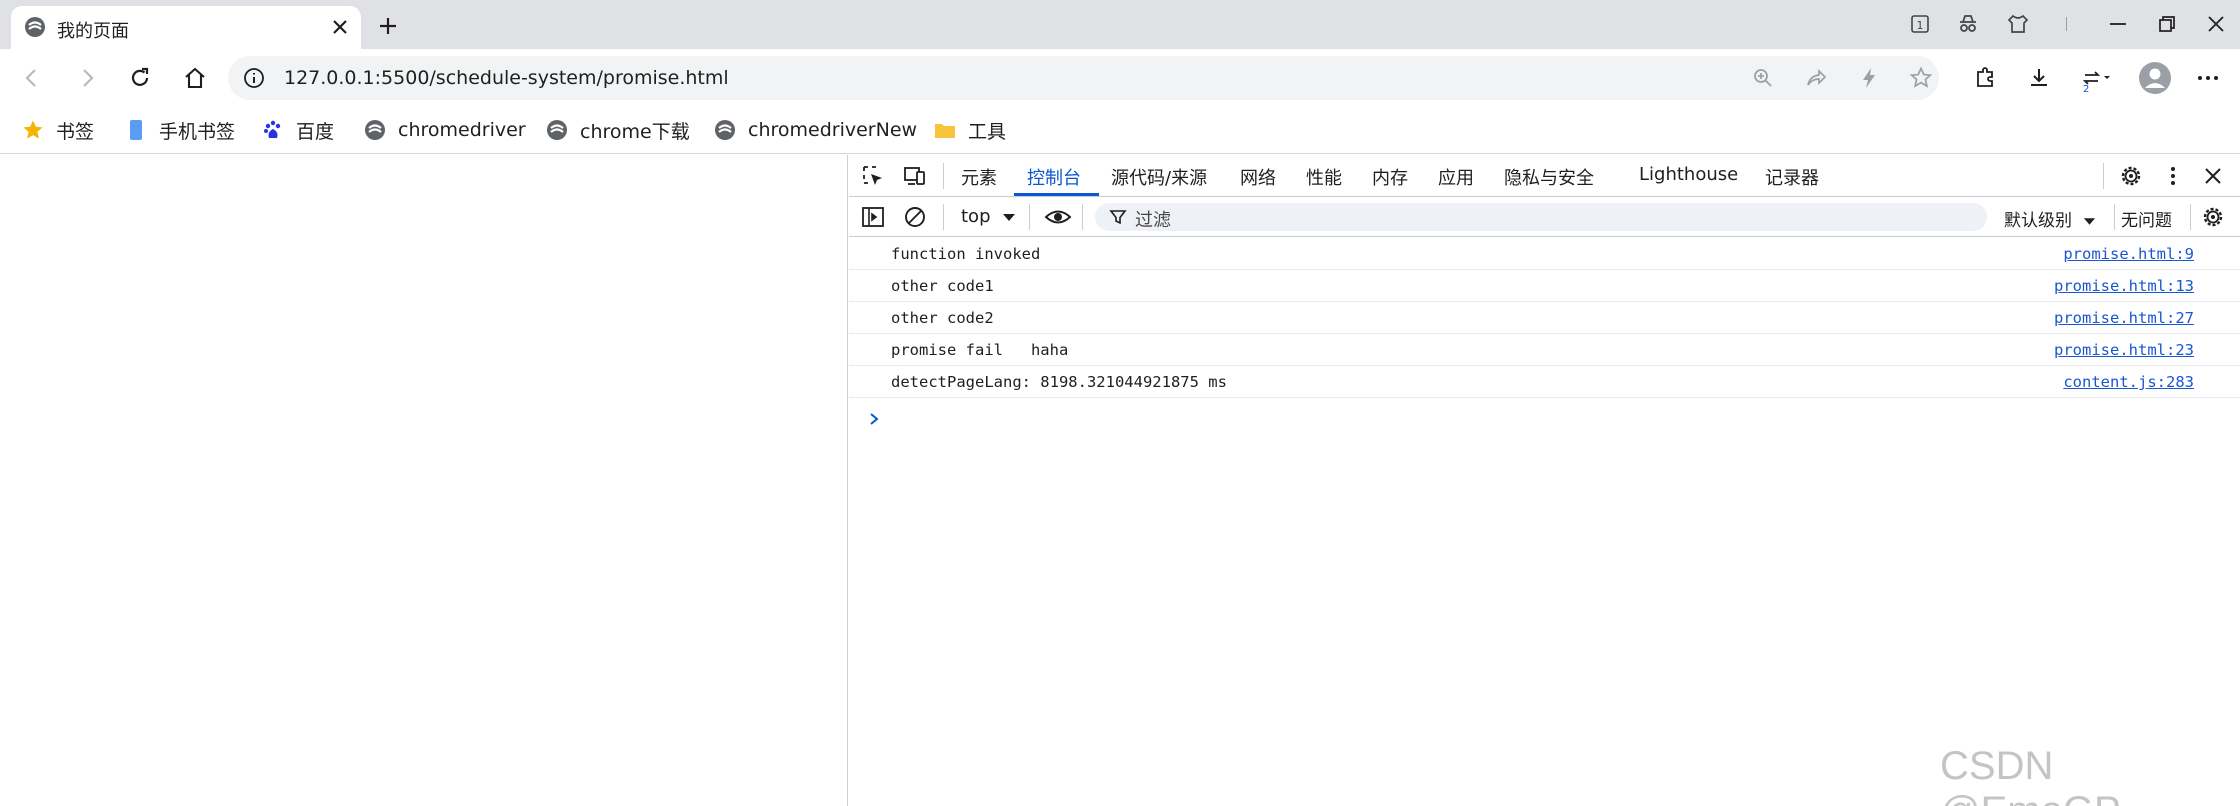  What do you see at coordinates (1054, 177) in the screenshot?
I see `tab-console: 控制台` at bounding box center [1054, 177].